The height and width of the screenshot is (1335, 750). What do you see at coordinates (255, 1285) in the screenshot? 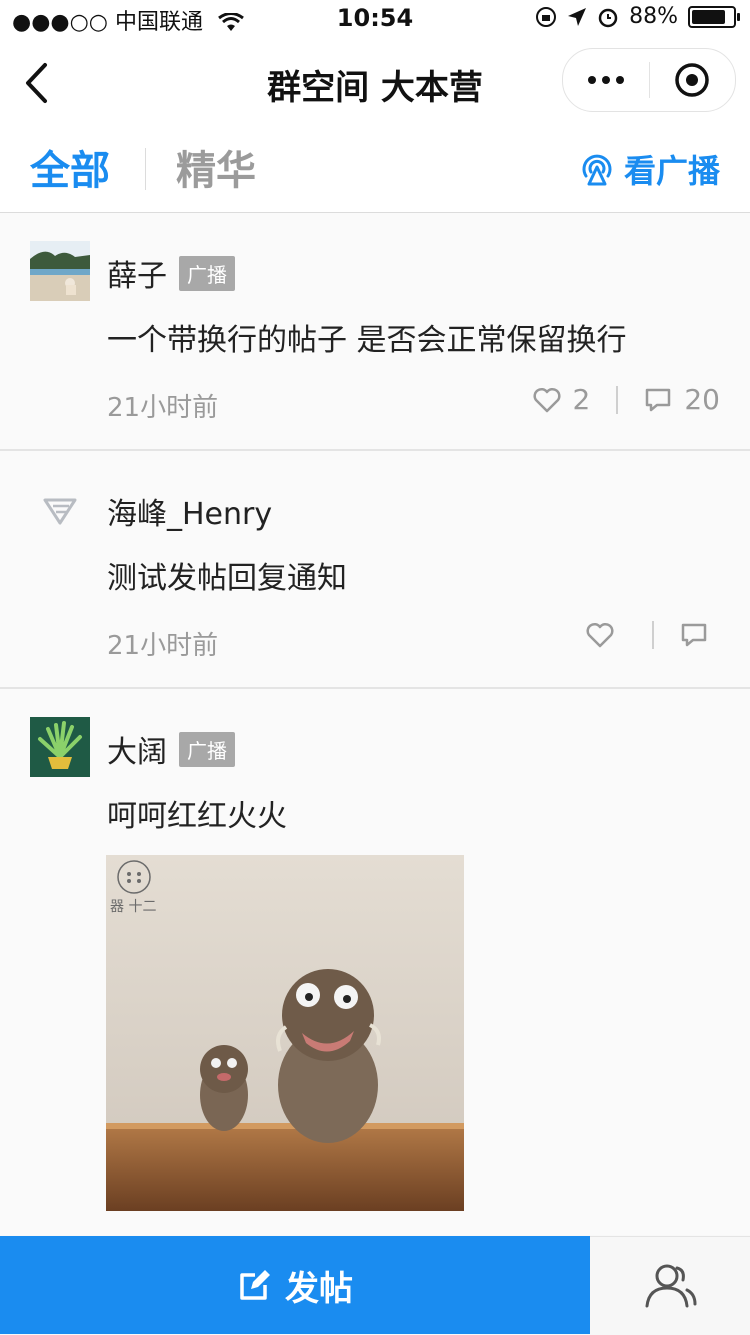
I see `edit-icon` at bounding box center [255, 1285].